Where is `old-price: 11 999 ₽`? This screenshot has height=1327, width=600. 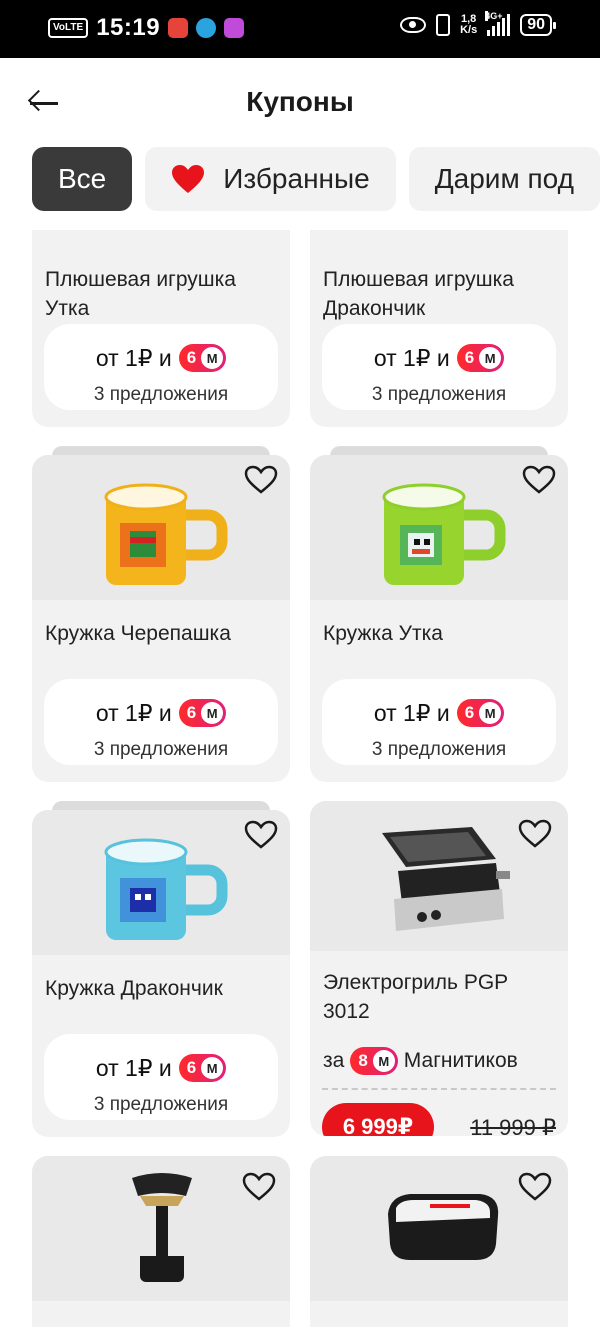
old-price: 11 999 ₽ is located at coordinates (513, 1125).